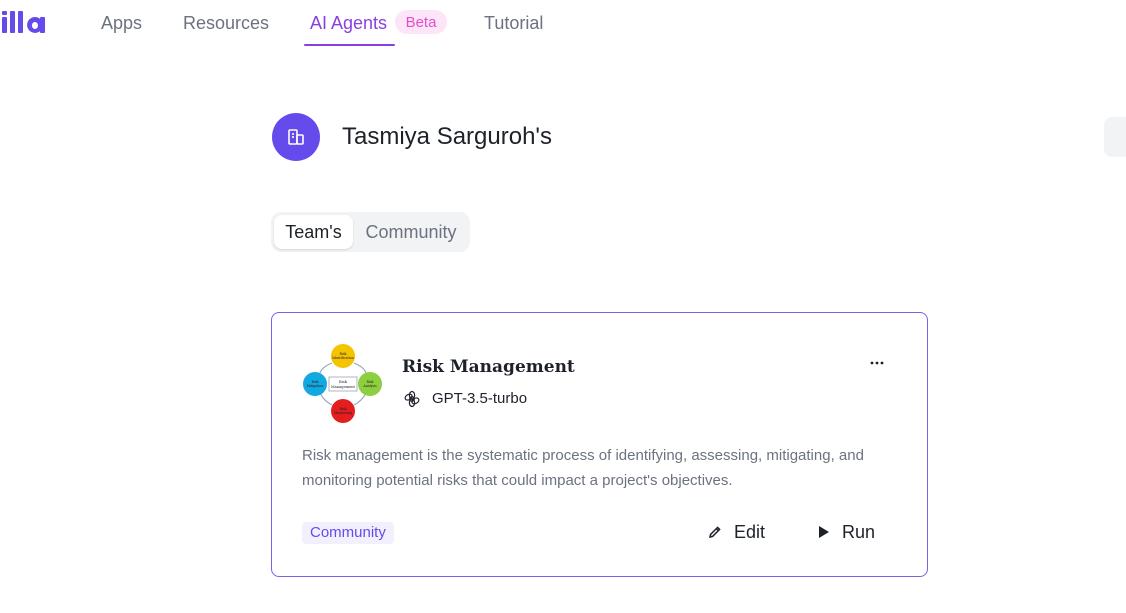 This screenshot has width=1126, height=613. What do you see at coordinates (348, 23) in the screenshot?
I see `nav-item-ai-agents: AI Agents` at bounding box center [348, 23].